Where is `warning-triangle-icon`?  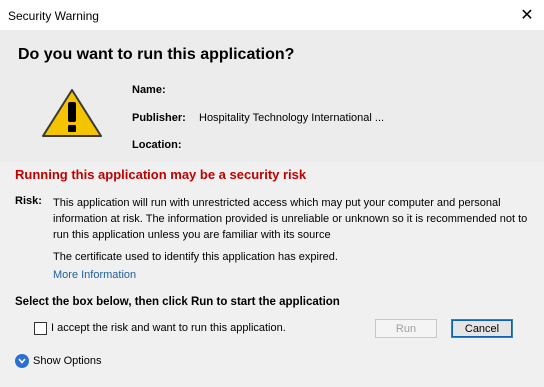 warning-triangle-icon is located at coordinates (72, 113).